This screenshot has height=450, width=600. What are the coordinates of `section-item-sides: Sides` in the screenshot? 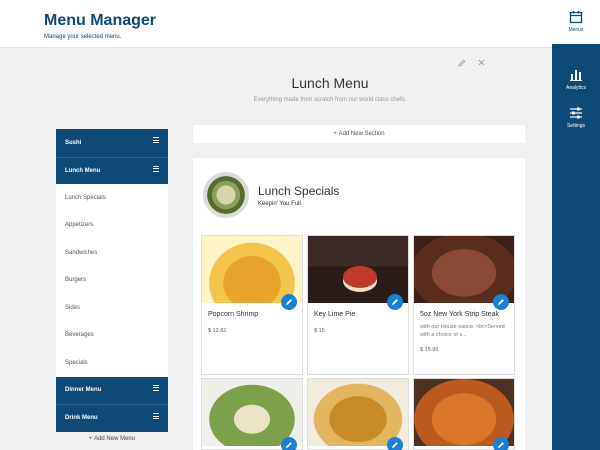 It's located at (112, 308).